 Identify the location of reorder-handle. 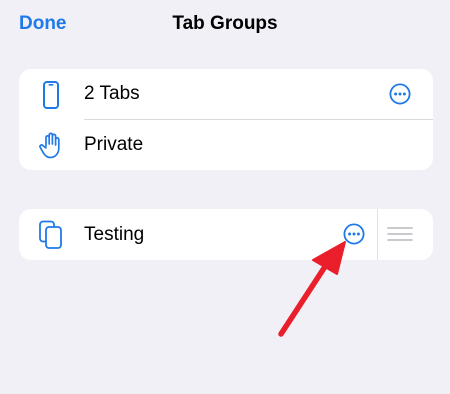
(400, 234).